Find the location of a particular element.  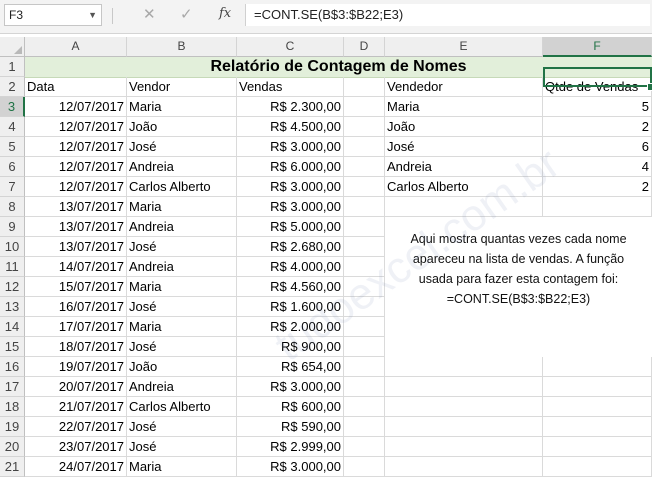

column-header-c: C is located at coordinates (290, 47).